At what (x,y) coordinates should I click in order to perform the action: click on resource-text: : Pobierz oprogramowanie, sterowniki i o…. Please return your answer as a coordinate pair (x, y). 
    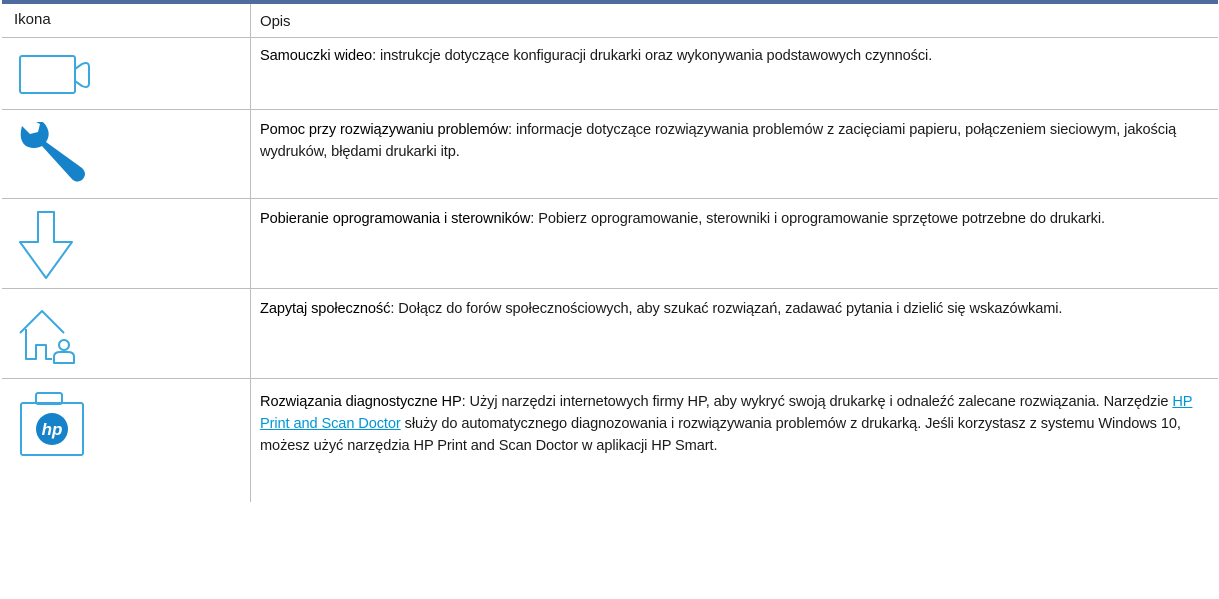
    Looking at the image, I should click on (817, 219).